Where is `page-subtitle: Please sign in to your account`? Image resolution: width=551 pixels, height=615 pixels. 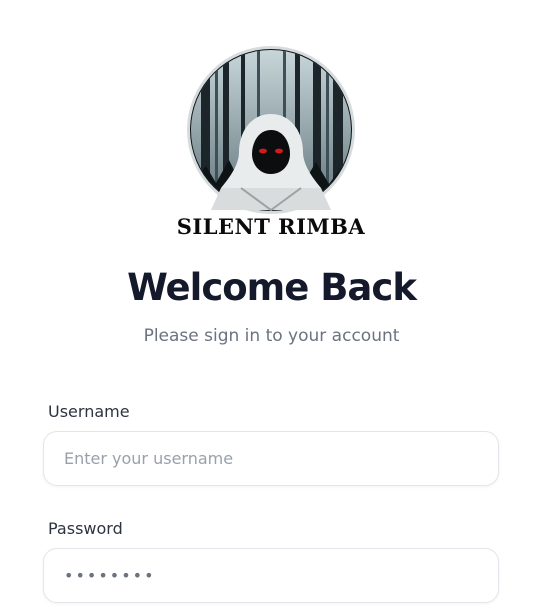
page-subtitle: Please sign in to your account is located at coordinates (271, 336).